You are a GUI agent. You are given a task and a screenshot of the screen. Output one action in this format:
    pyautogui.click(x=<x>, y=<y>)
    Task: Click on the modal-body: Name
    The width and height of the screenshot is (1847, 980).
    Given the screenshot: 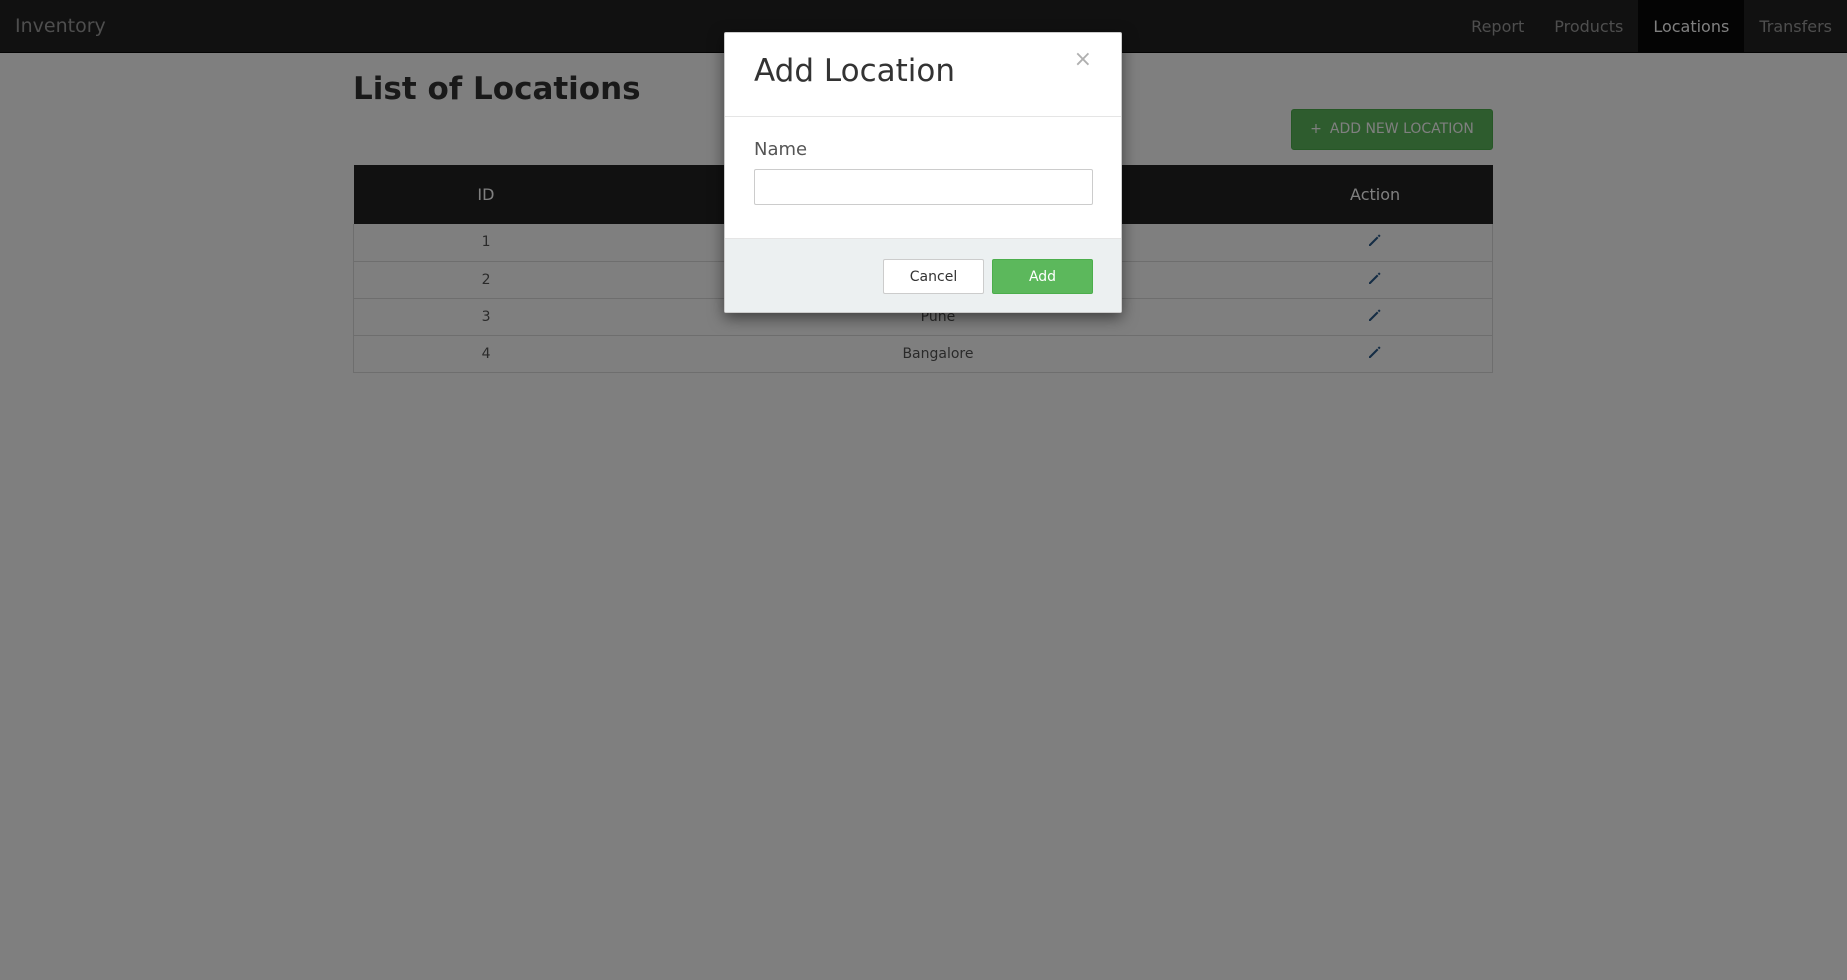 What is the action you would take?
    pyautogui.click(x=923, y=177)
    